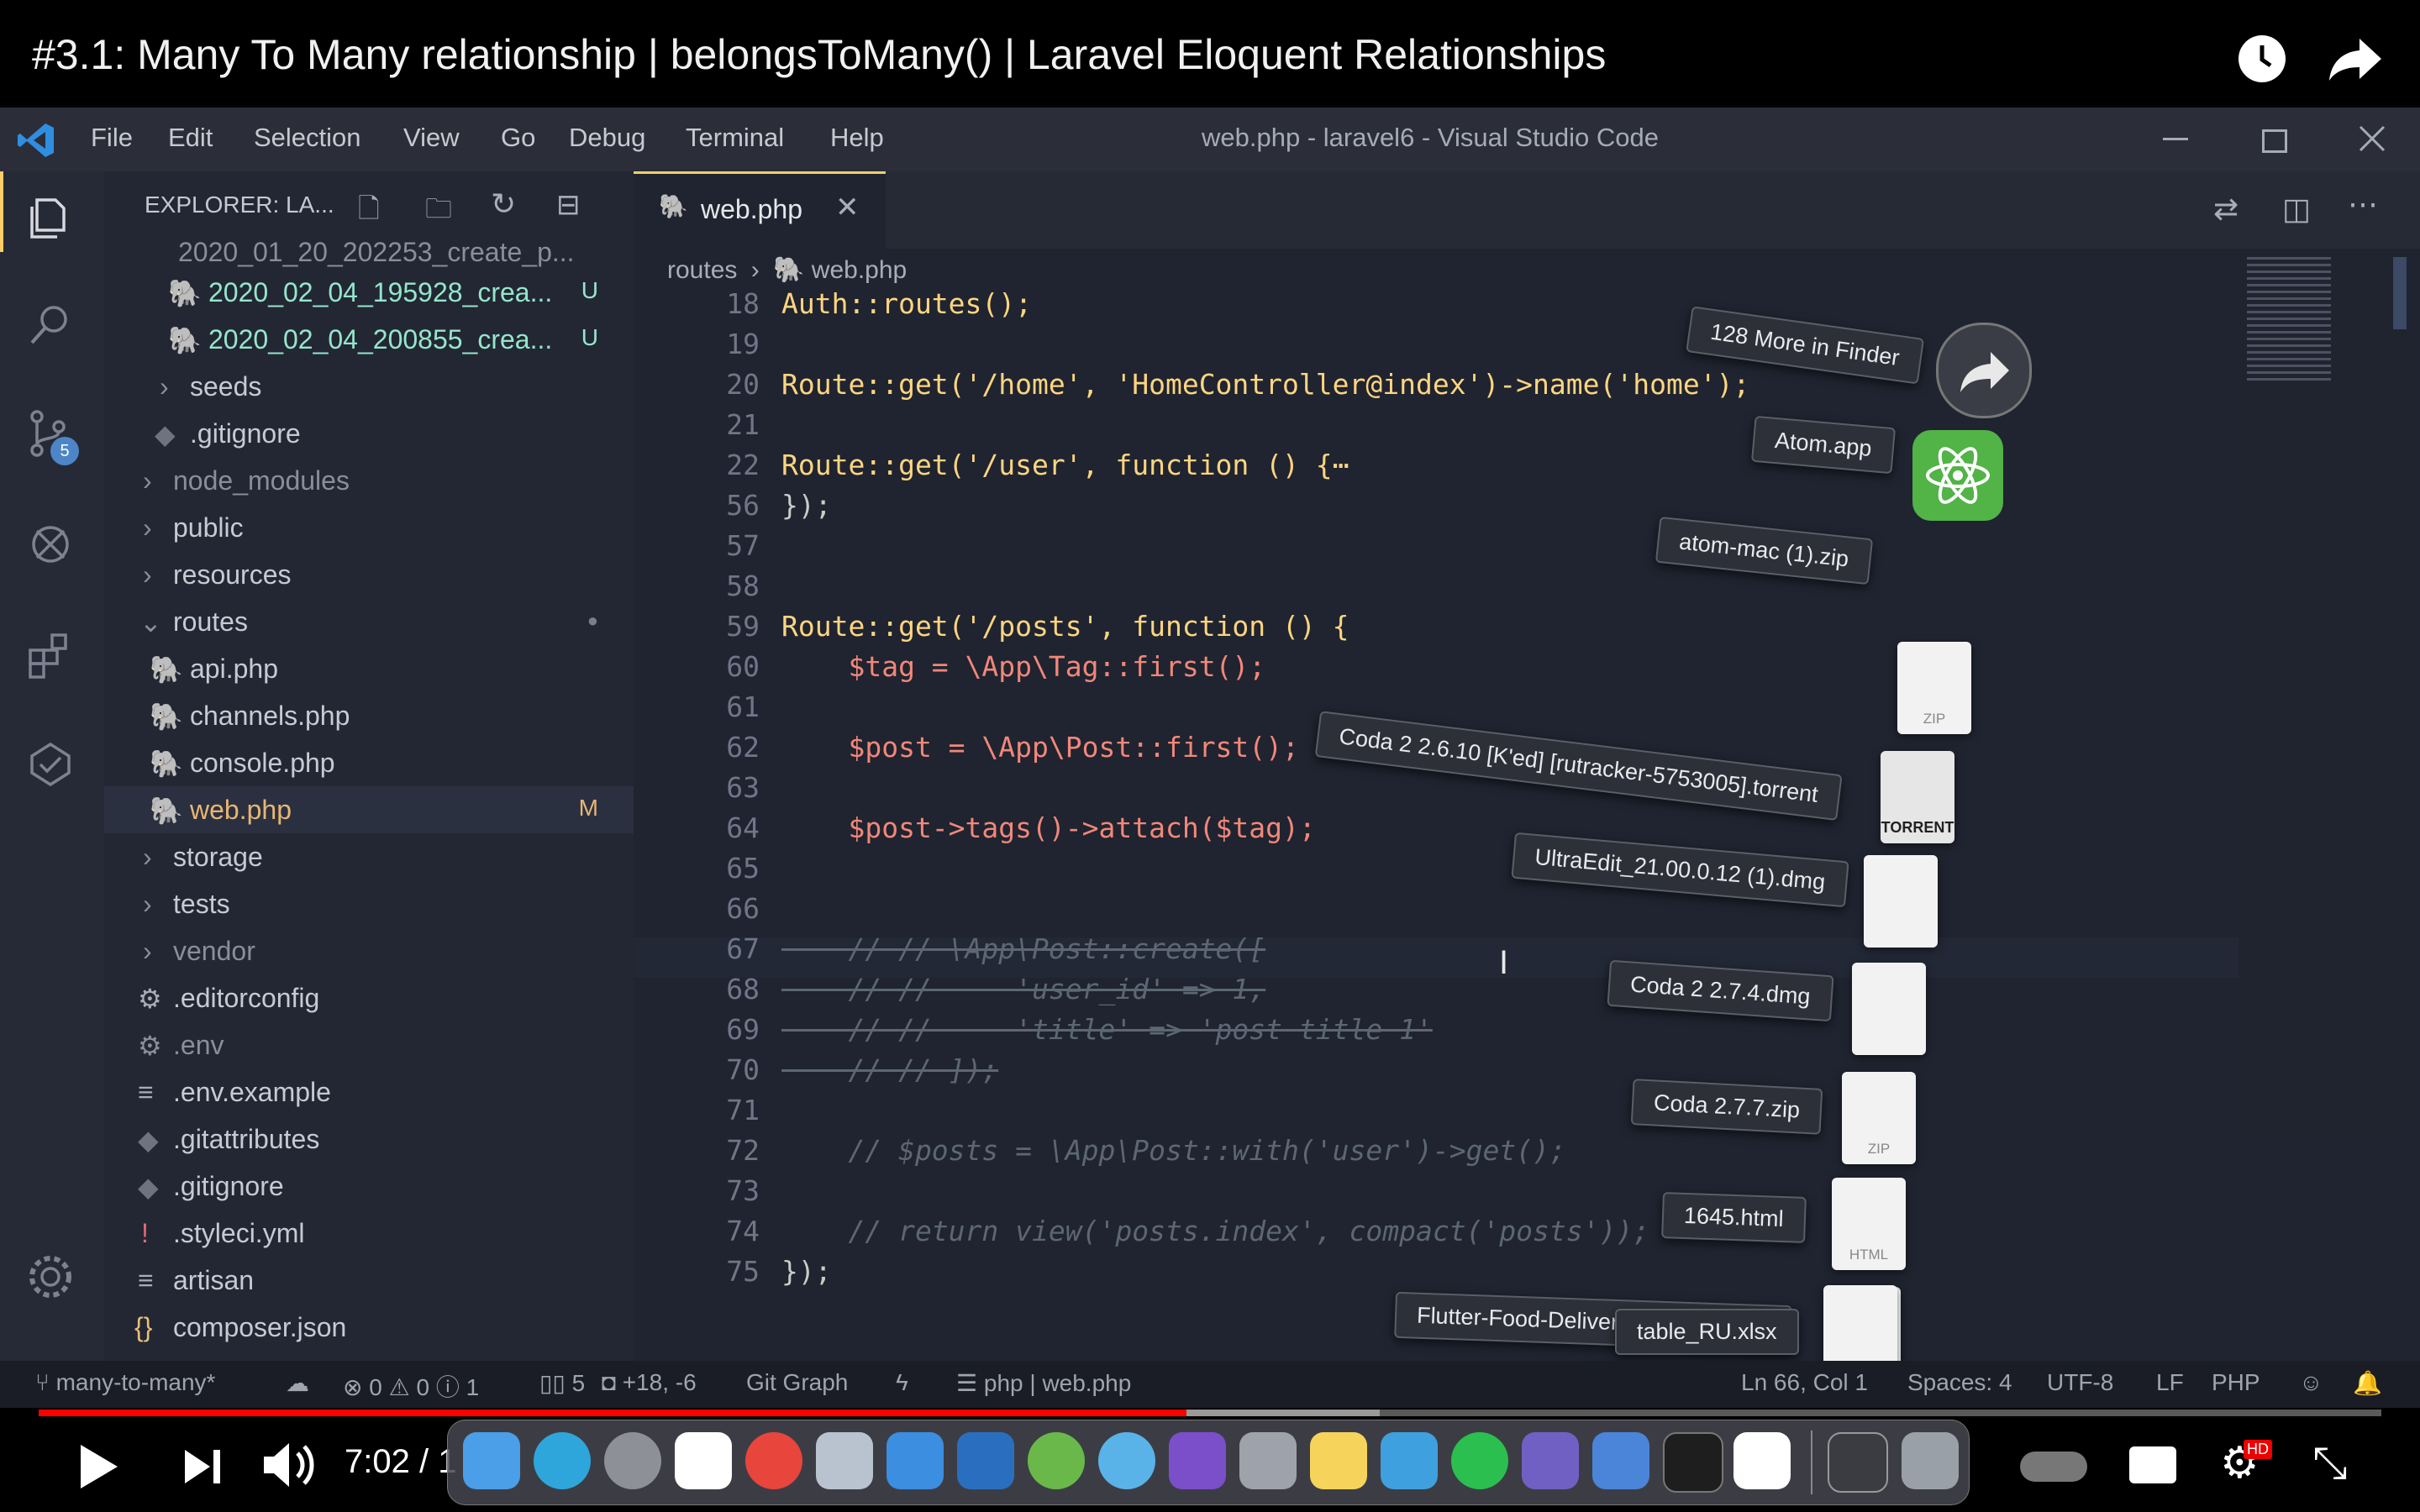  I want to click on code-line: 60 $tag = \App\Tag::first();, so click(1474, 670).